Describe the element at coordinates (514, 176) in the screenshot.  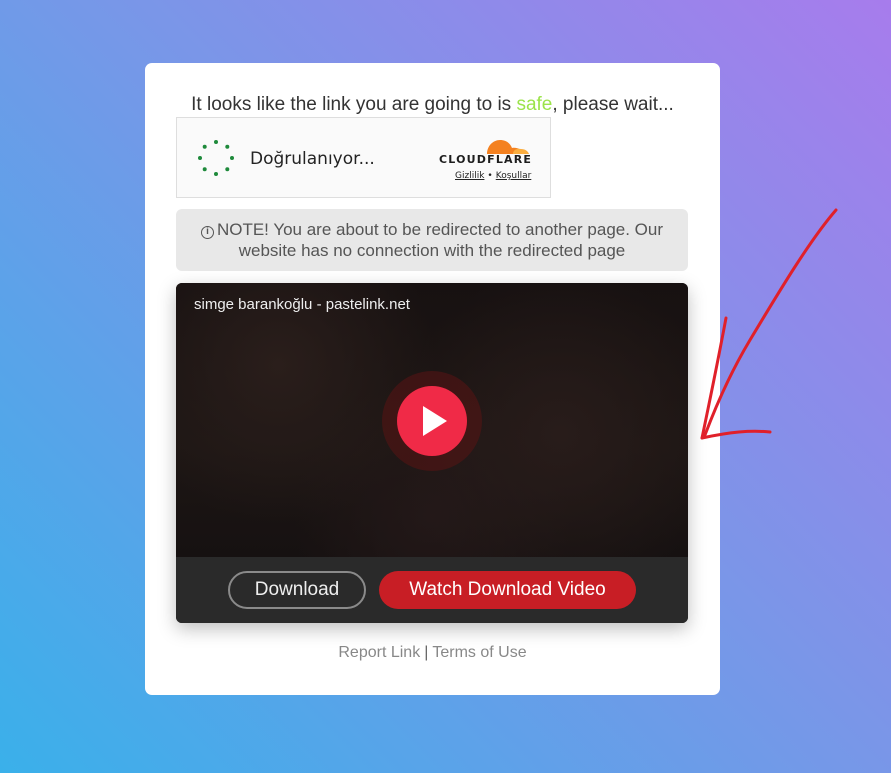
I see `terms-link: Koşullar` at that location.